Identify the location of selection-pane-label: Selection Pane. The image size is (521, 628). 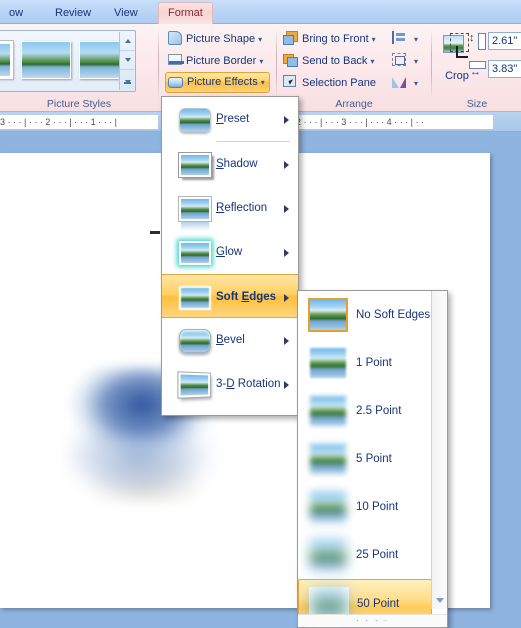
(339, 83).